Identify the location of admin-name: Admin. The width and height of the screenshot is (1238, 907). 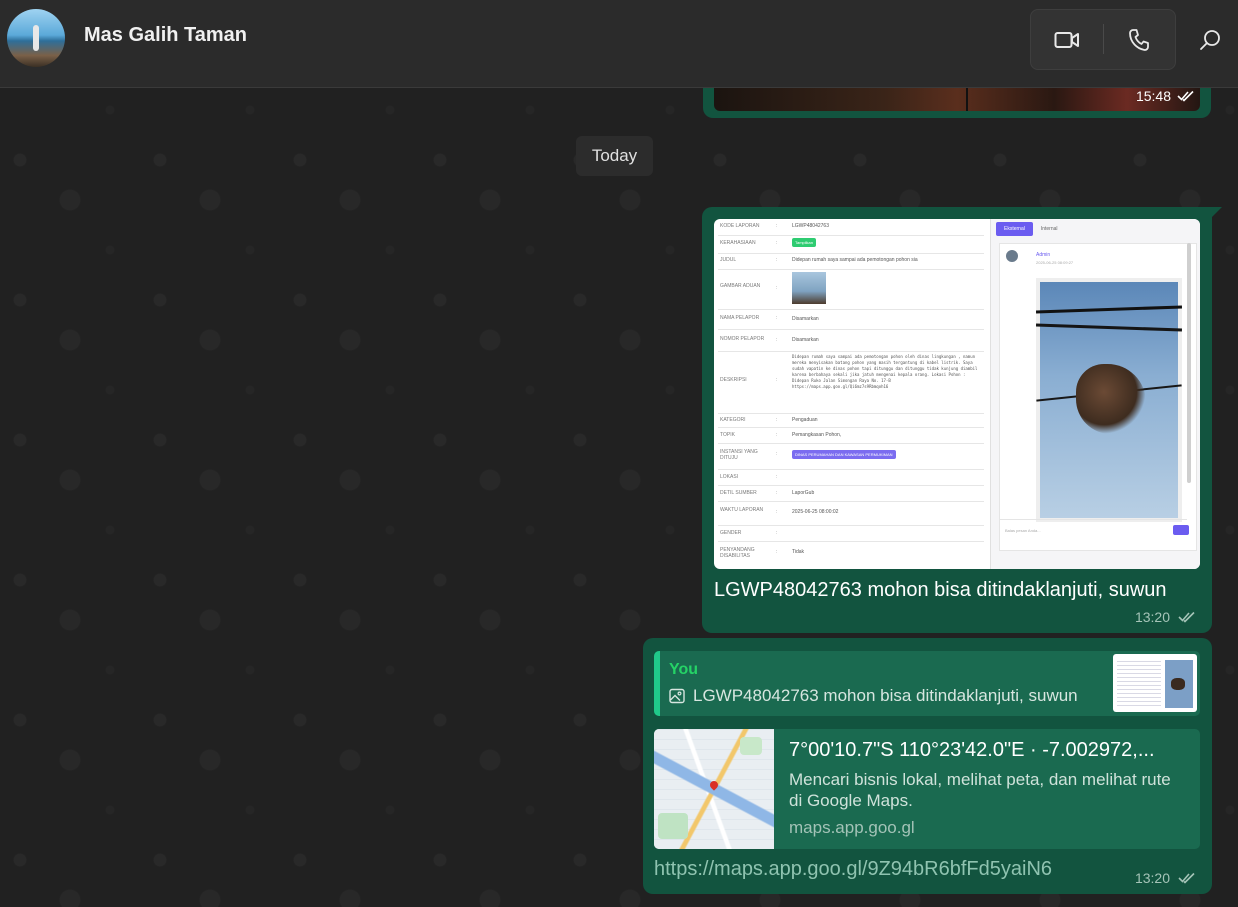
(1043, 255).